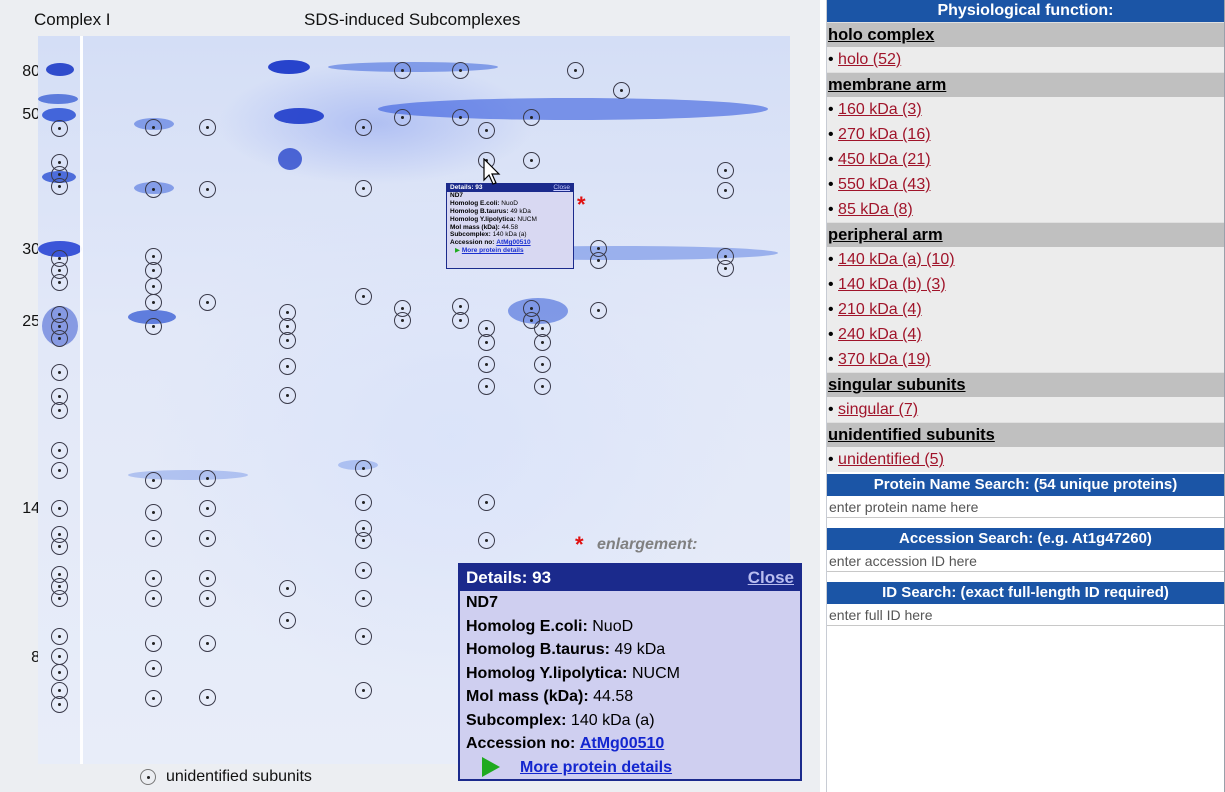 This screenshot has height=792, width=1225. What do you see at coordinates (875, 209) in the screenshot?
I see `link-85kda: 85 kDa (8)` at bounding box center [875, 209].